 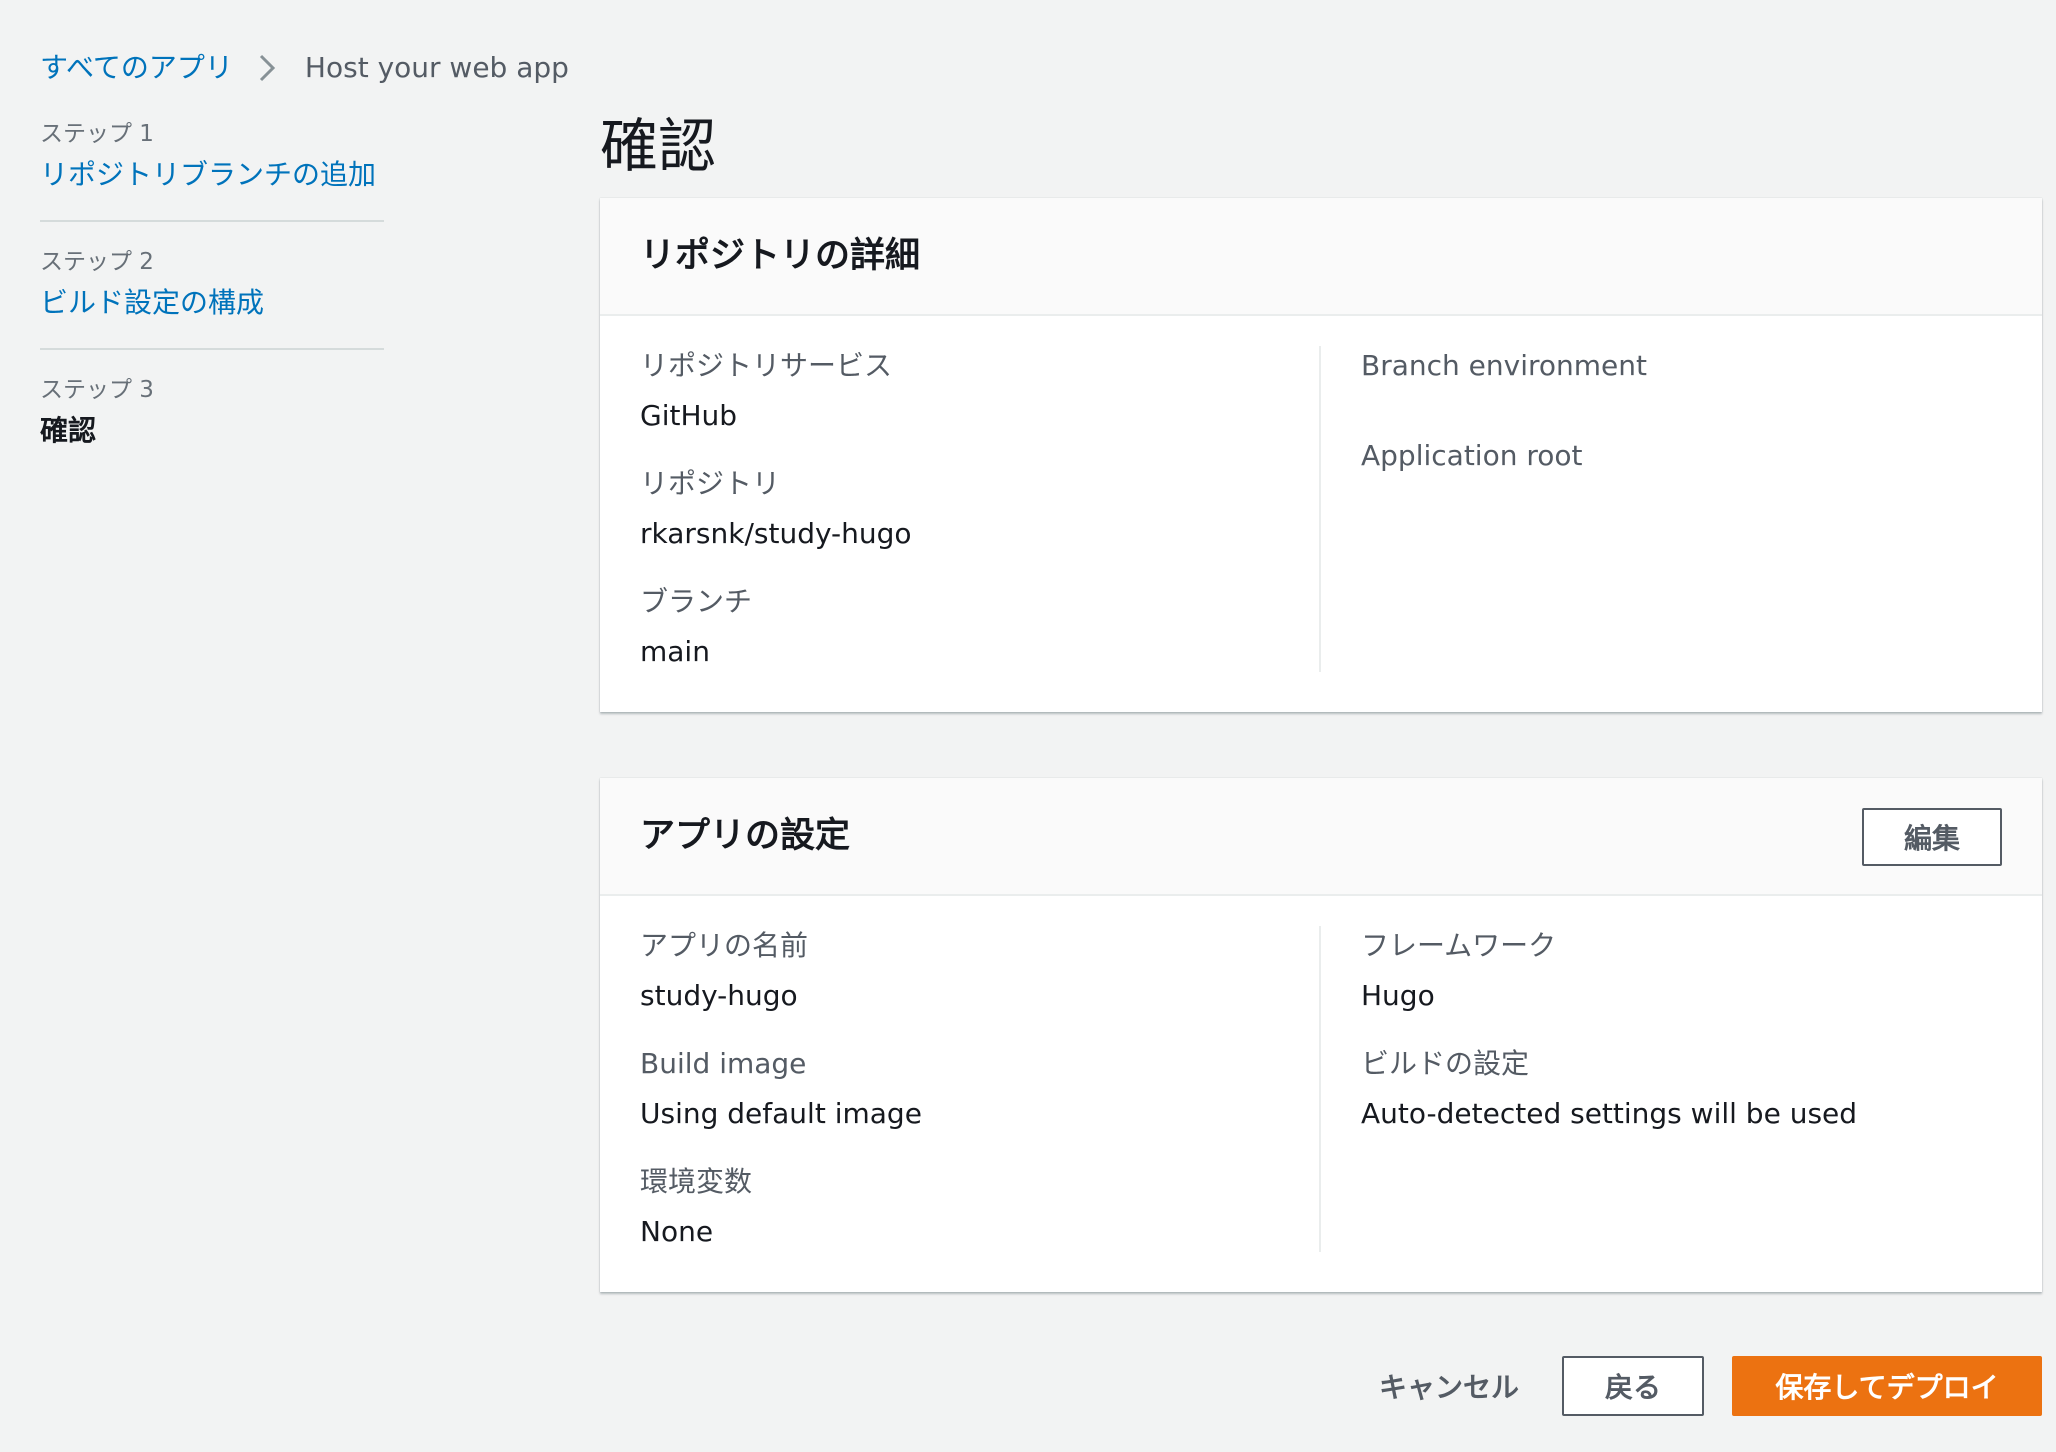 I want to click on chevron-right-icon, so click(x=268, y=68).